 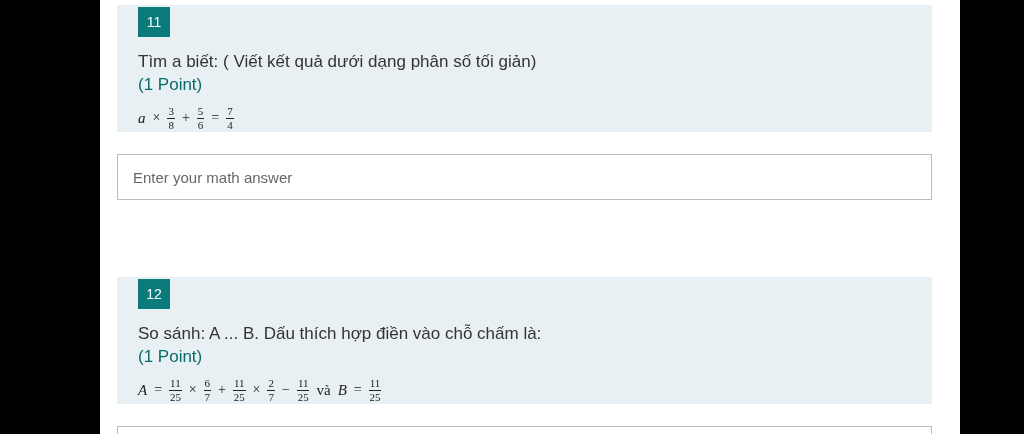 I want to click on fraction: 2 7, so click(x=271, y=390).